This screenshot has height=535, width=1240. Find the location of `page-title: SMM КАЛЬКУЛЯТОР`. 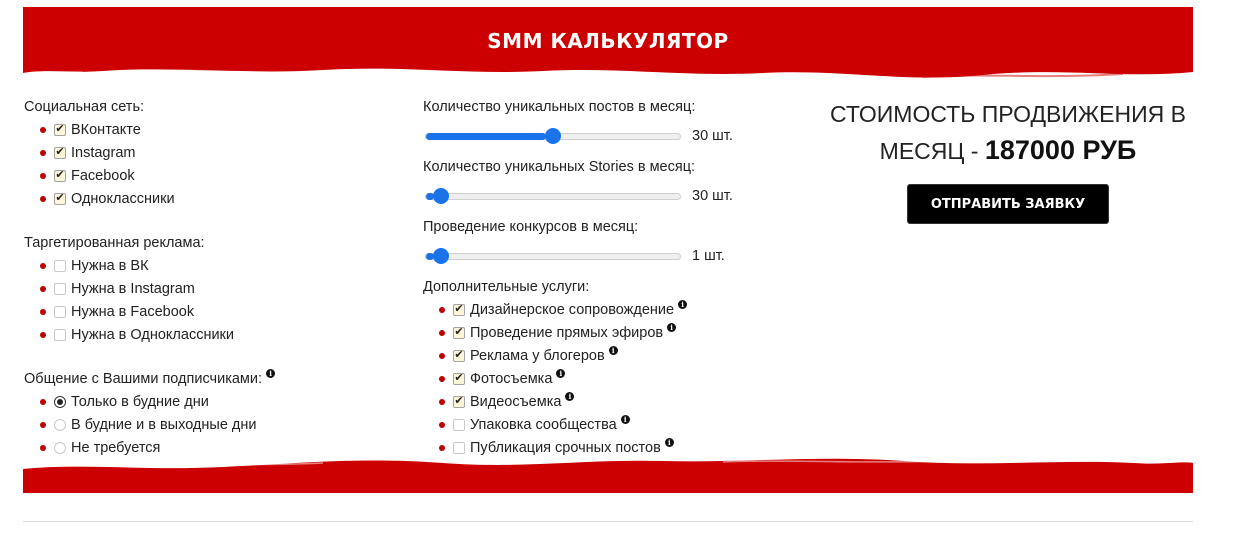

page-title: SMM КАЛЬКУЛЯТОР is located at coordinates (608, 41).